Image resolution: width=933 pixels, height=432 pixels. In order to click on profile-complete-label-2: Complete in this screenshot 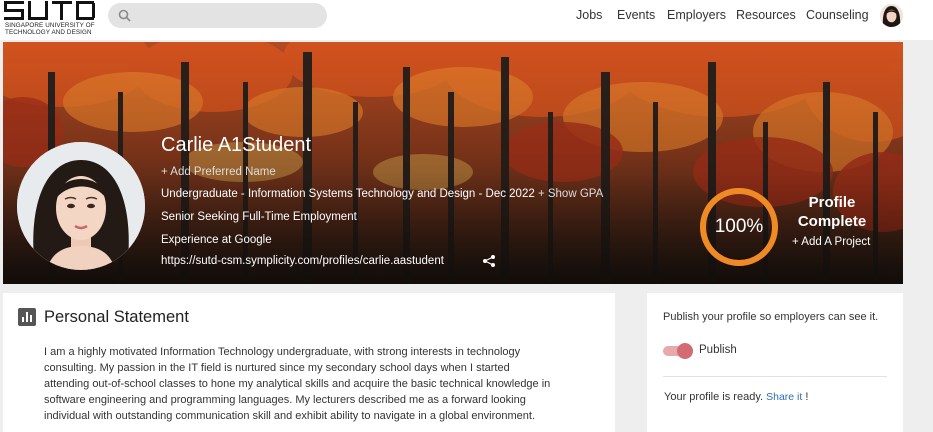, I will do `click(832, 221)`.